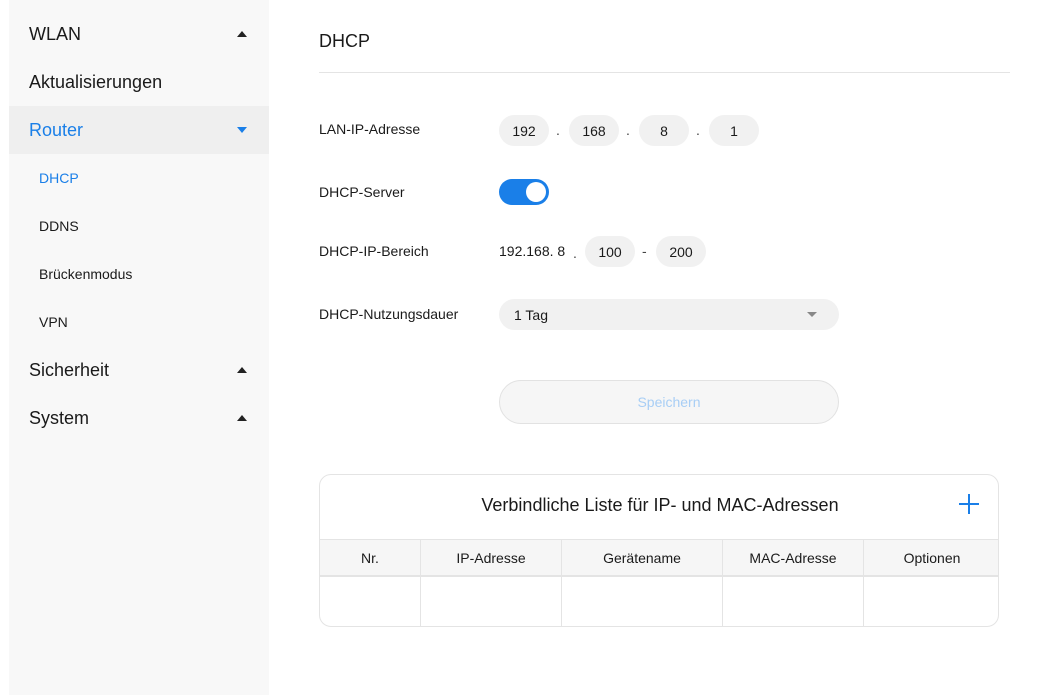 This screenshot has width=1038, height=695. What do you see at coordinates (139, 274) in the screenshot?
I see `sidebar-subitem-bridge-mode: Brückenmodus` at bounding box center [139, 274].